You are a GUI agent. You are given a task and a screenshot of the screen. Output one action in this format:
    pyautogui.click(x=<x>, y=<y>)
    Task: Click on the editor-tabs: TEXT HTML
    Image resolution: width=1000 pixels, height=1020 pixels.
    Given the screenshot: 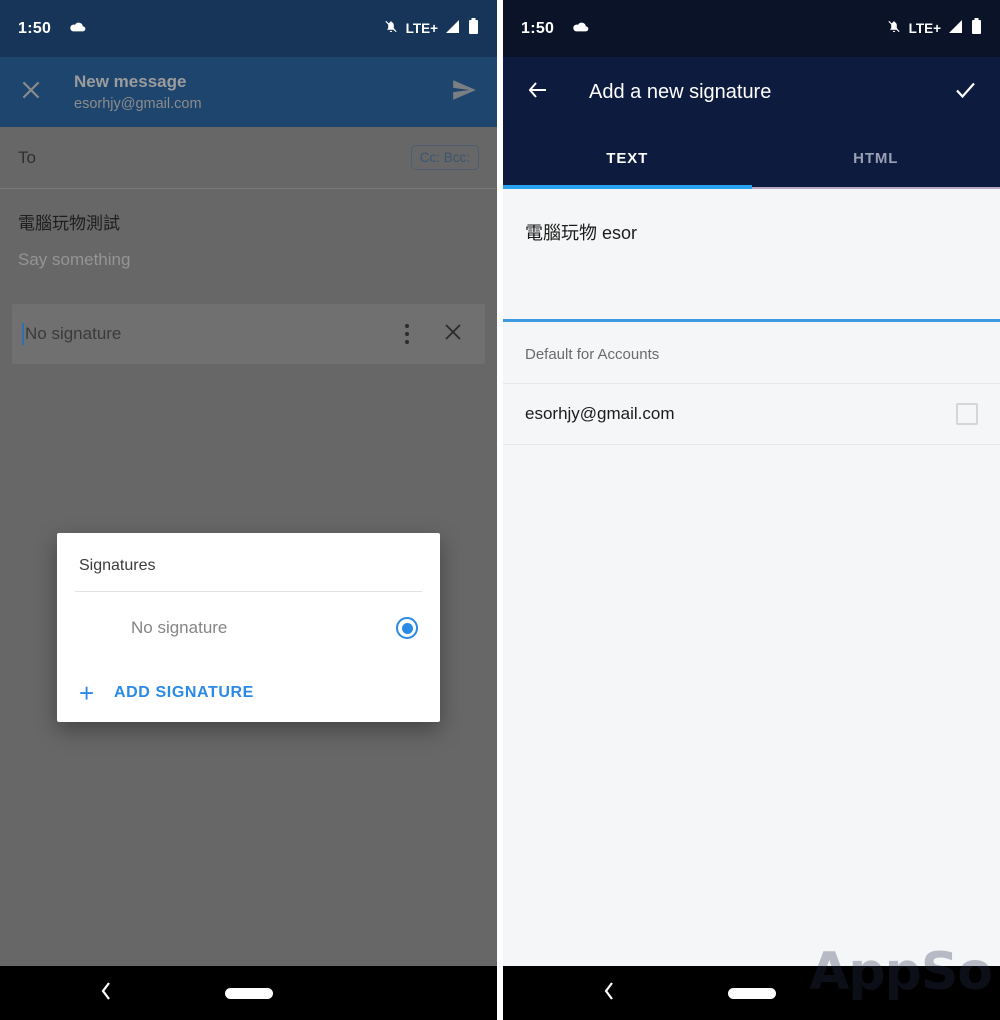 What is the action you would take?
    pyautogui.click(x=751, y=158)
    